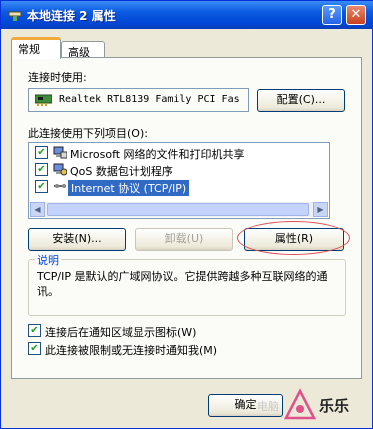  Describe the element at coordinates (334, 406) in the screenshot. I see `watermark-brand: 乐乐` at that location.